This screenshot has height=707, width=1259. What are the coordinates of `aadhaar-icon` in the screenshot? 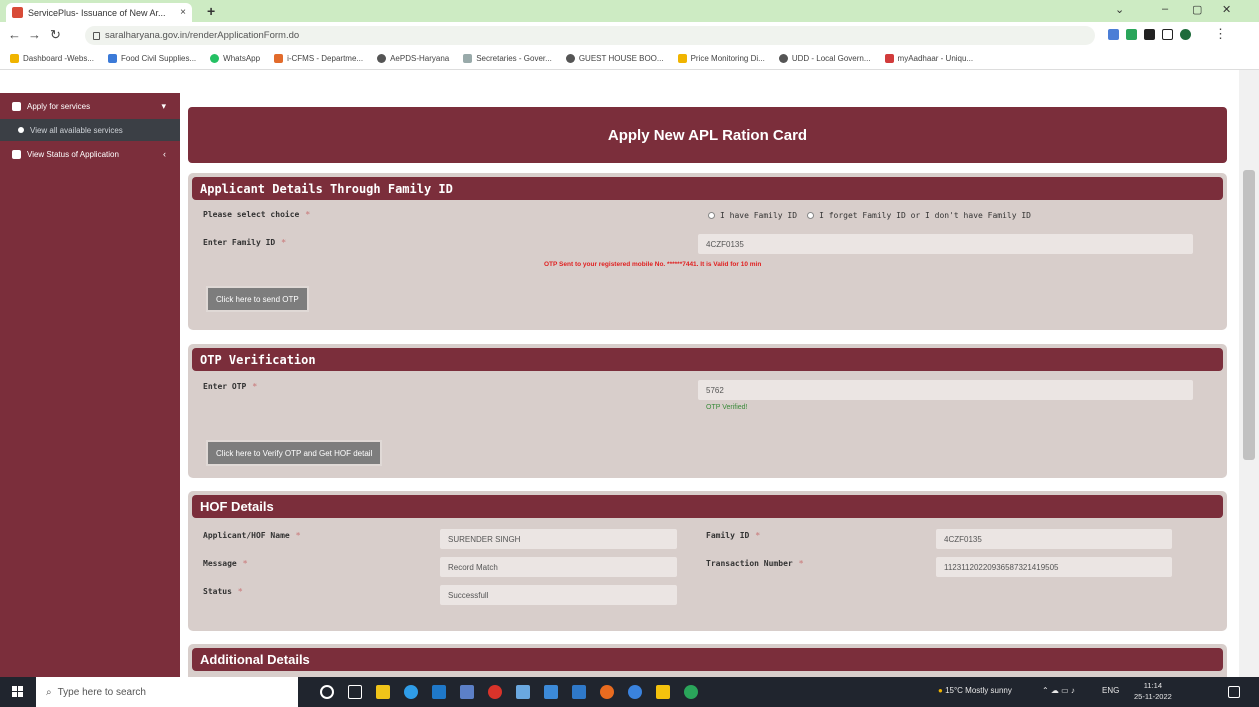 It's located at (889, 58).